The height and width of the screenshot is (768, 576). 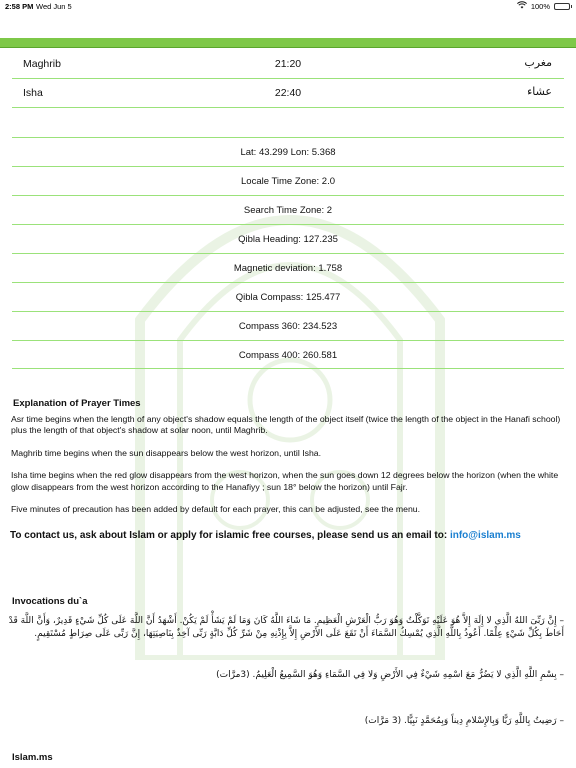 I want to click on prayer-times-table: Maghrib 21:20 مغرب Isha 22:40 عشاء, so click(x=288, y=79).